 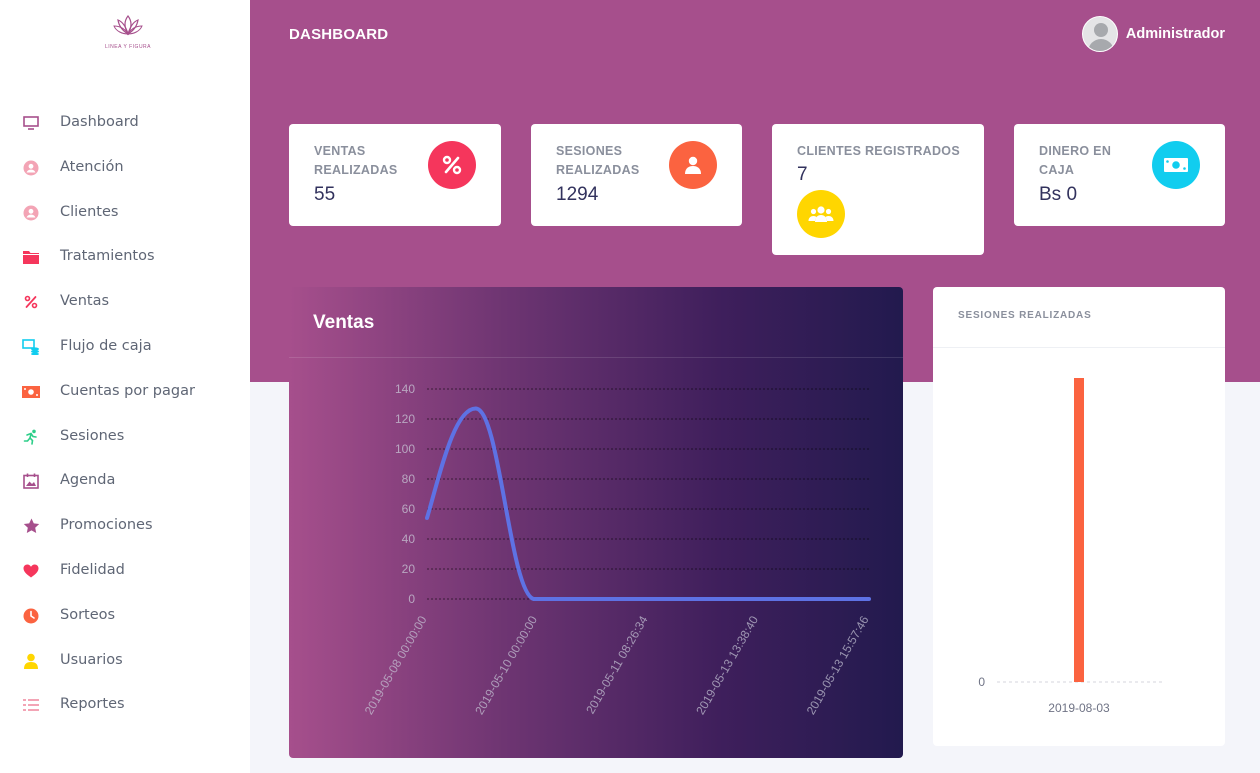 What do you see at coordinates (617, 664) in the screenshot?
I see `x-tick-label: 2019-05-11 08:26:34` at bounding box center [617, 664].